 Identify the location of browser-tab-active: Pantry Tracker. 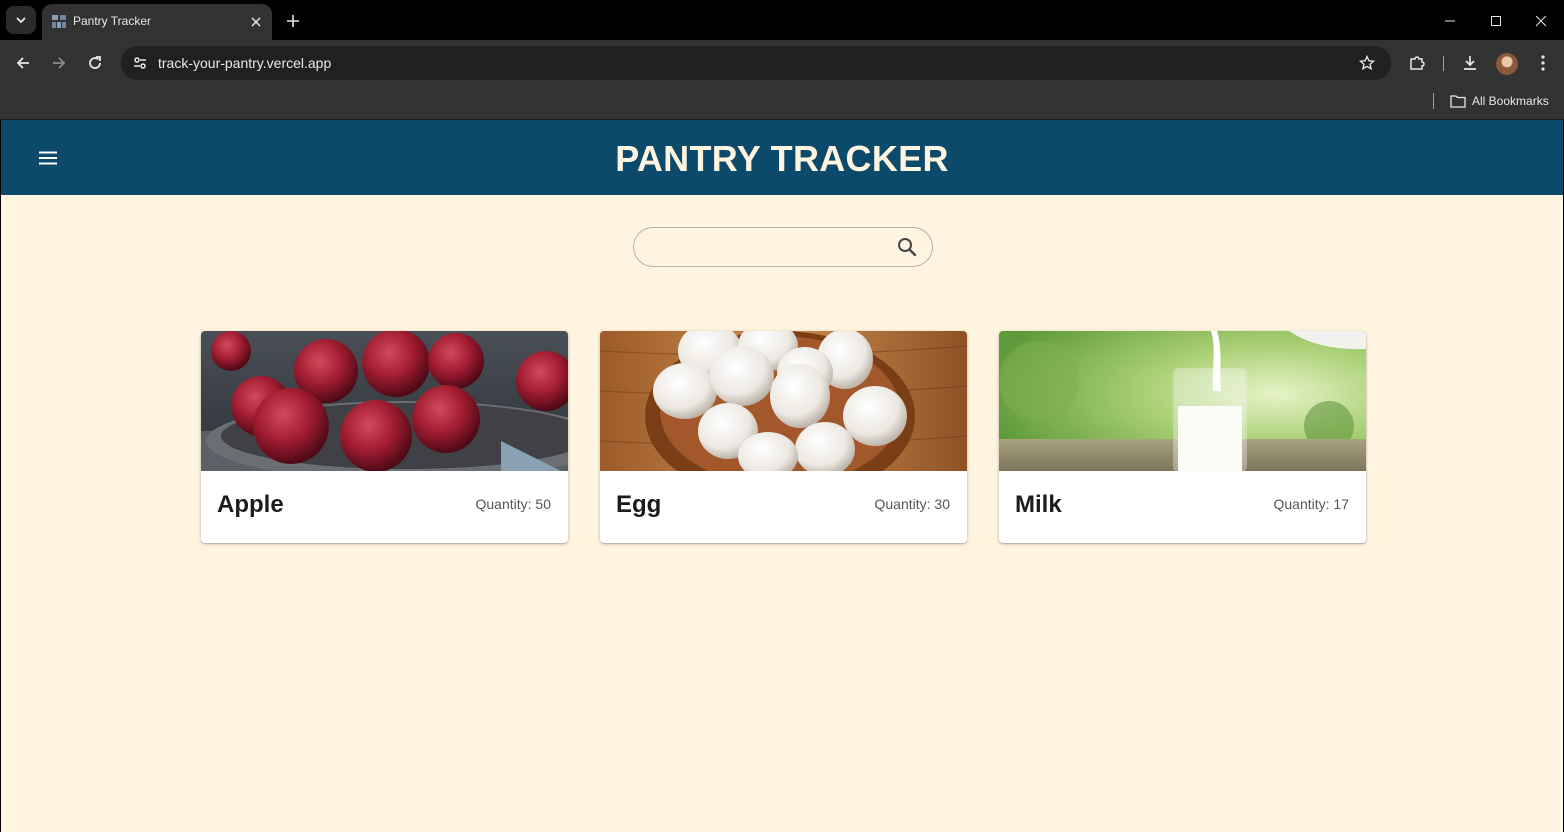
(157, 22).